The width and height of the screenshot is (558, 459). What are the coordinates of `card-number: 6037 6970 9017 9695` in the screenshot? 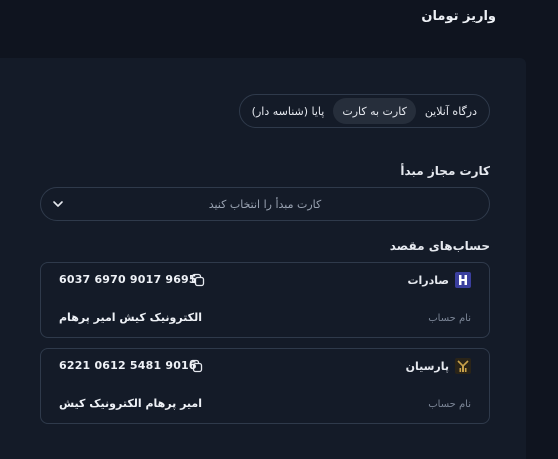 It's located at (128, 279).